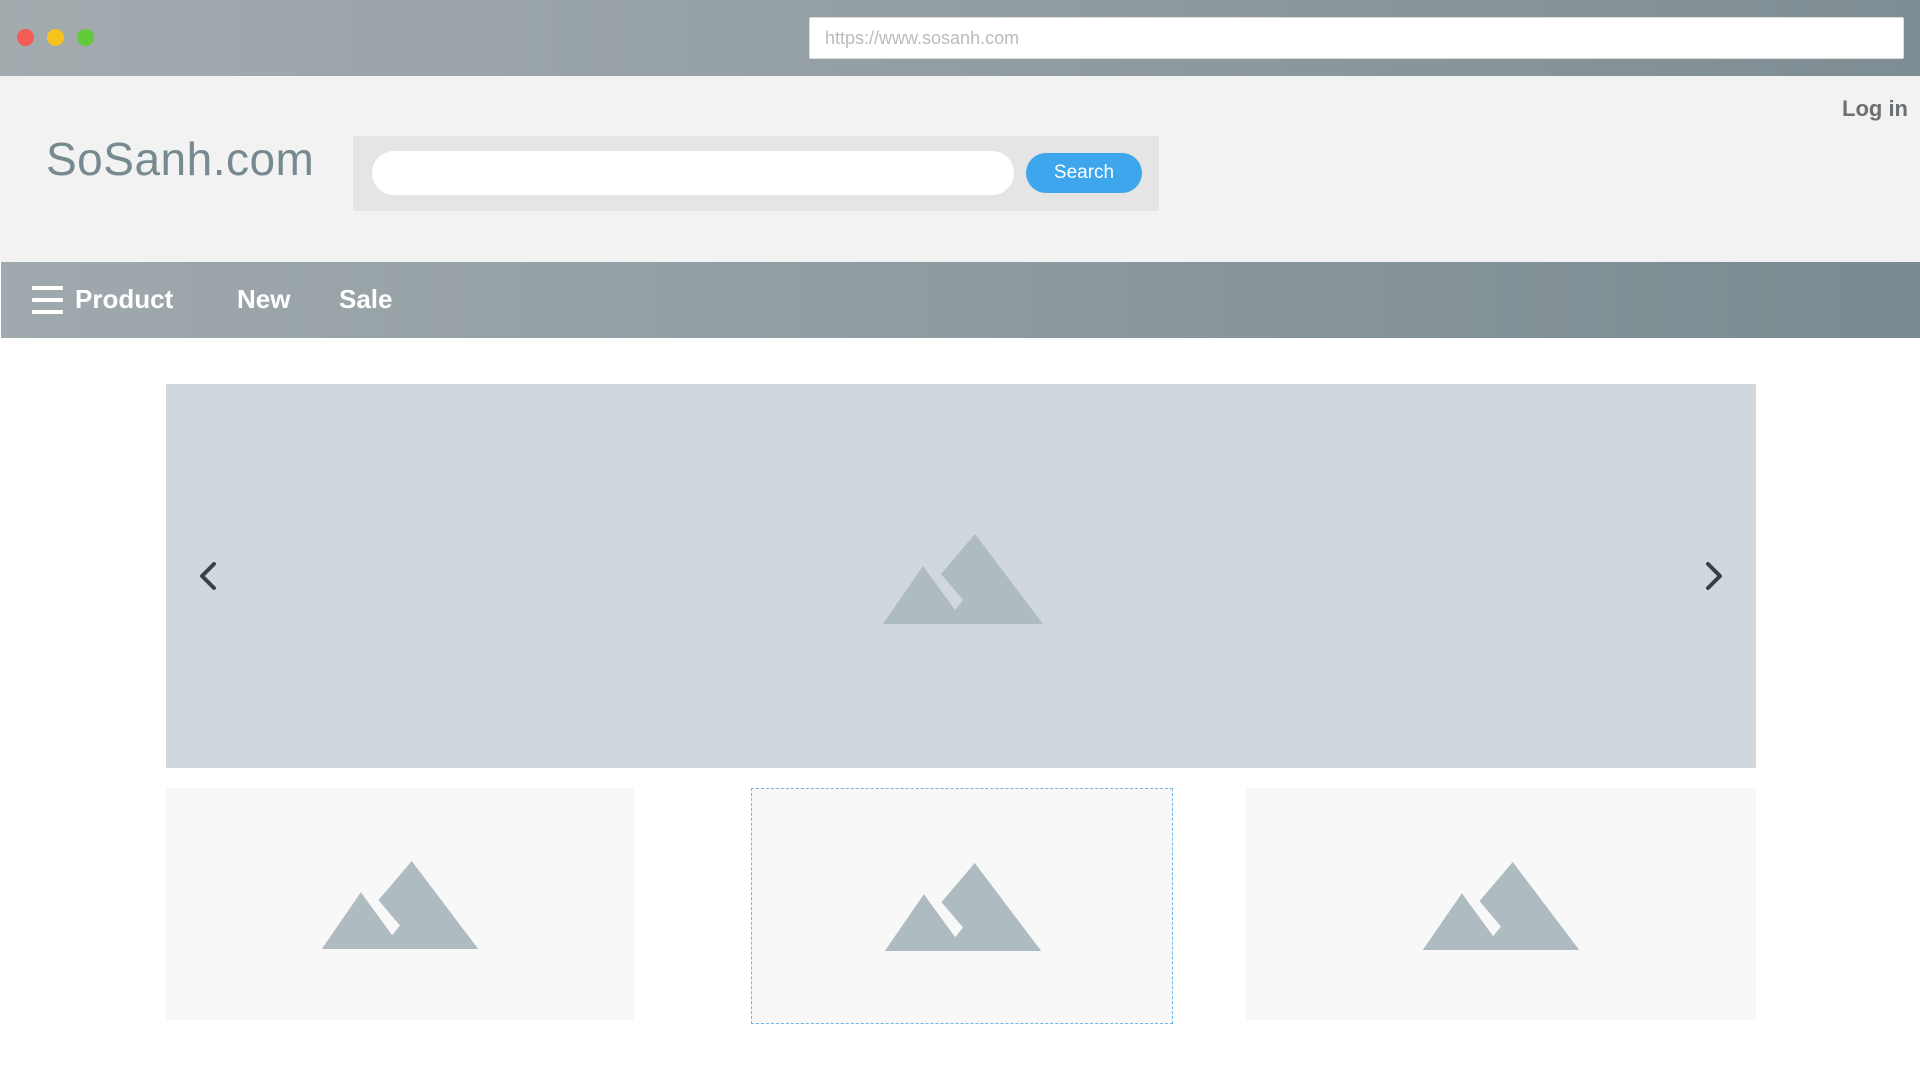  Describe the element at coordinates (960, 300) in the screenshot. I see `main-nav: Product New Sale` at that location.